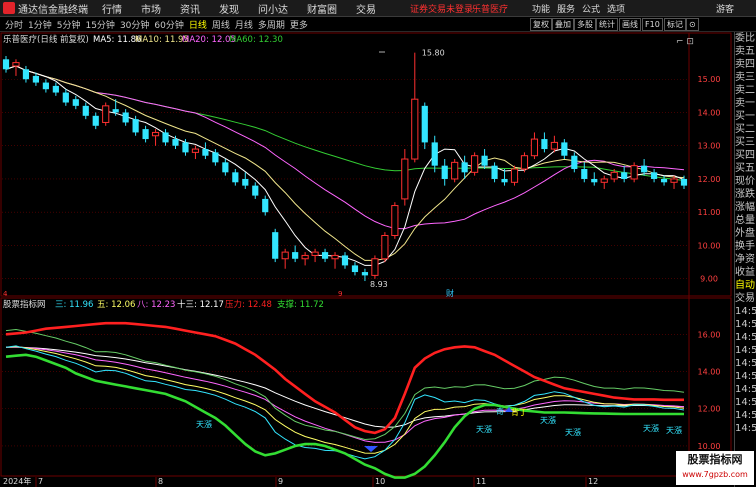 Image resolution: width=756 pixels, height=487 pixels. Describe the element at coordinates (630, 24) in the screenshot. I see `tool-huaxian-button: 画线` at that location.